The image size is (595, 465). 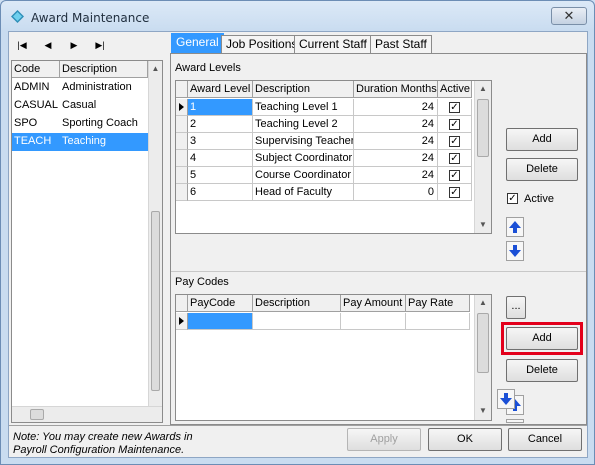 I want to click on pay-code-move-down-button, so click(x=506, y=399).